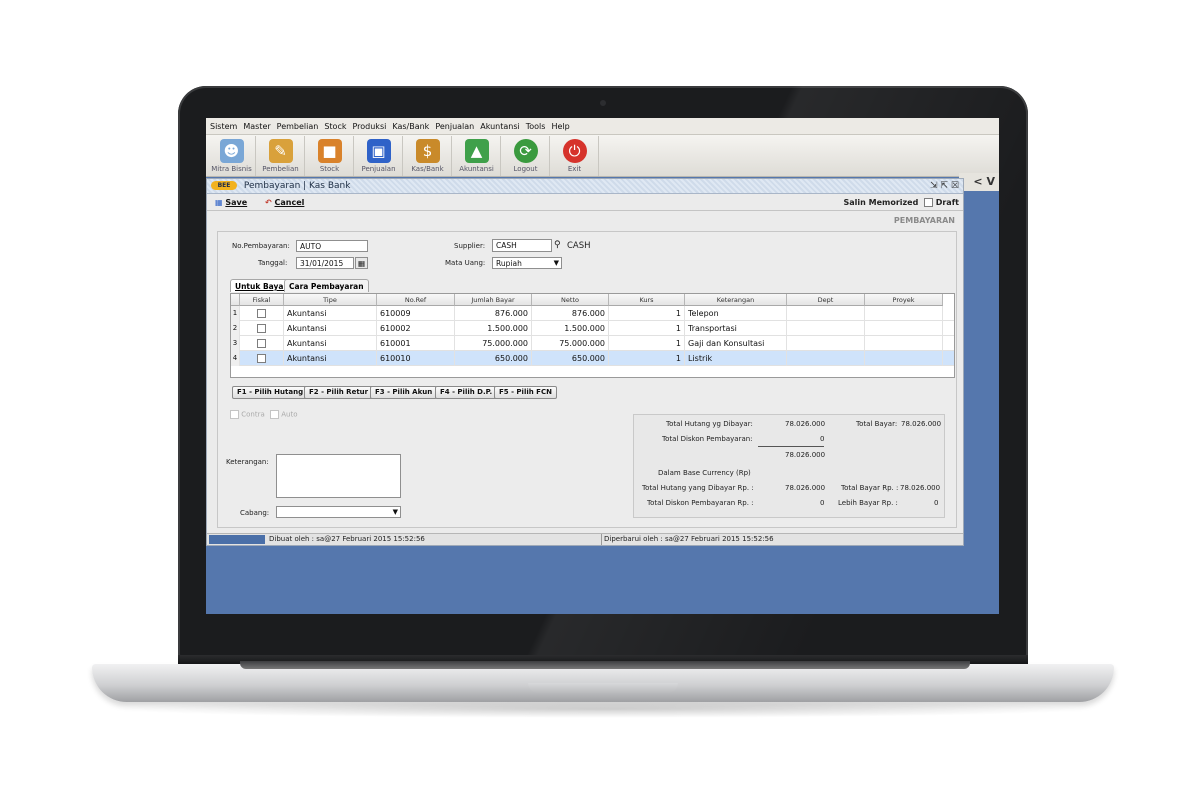  What do you see at coordinates (603, 688) in the screenshot?
I see `laptop-notch` at bounding box center [603, 688].